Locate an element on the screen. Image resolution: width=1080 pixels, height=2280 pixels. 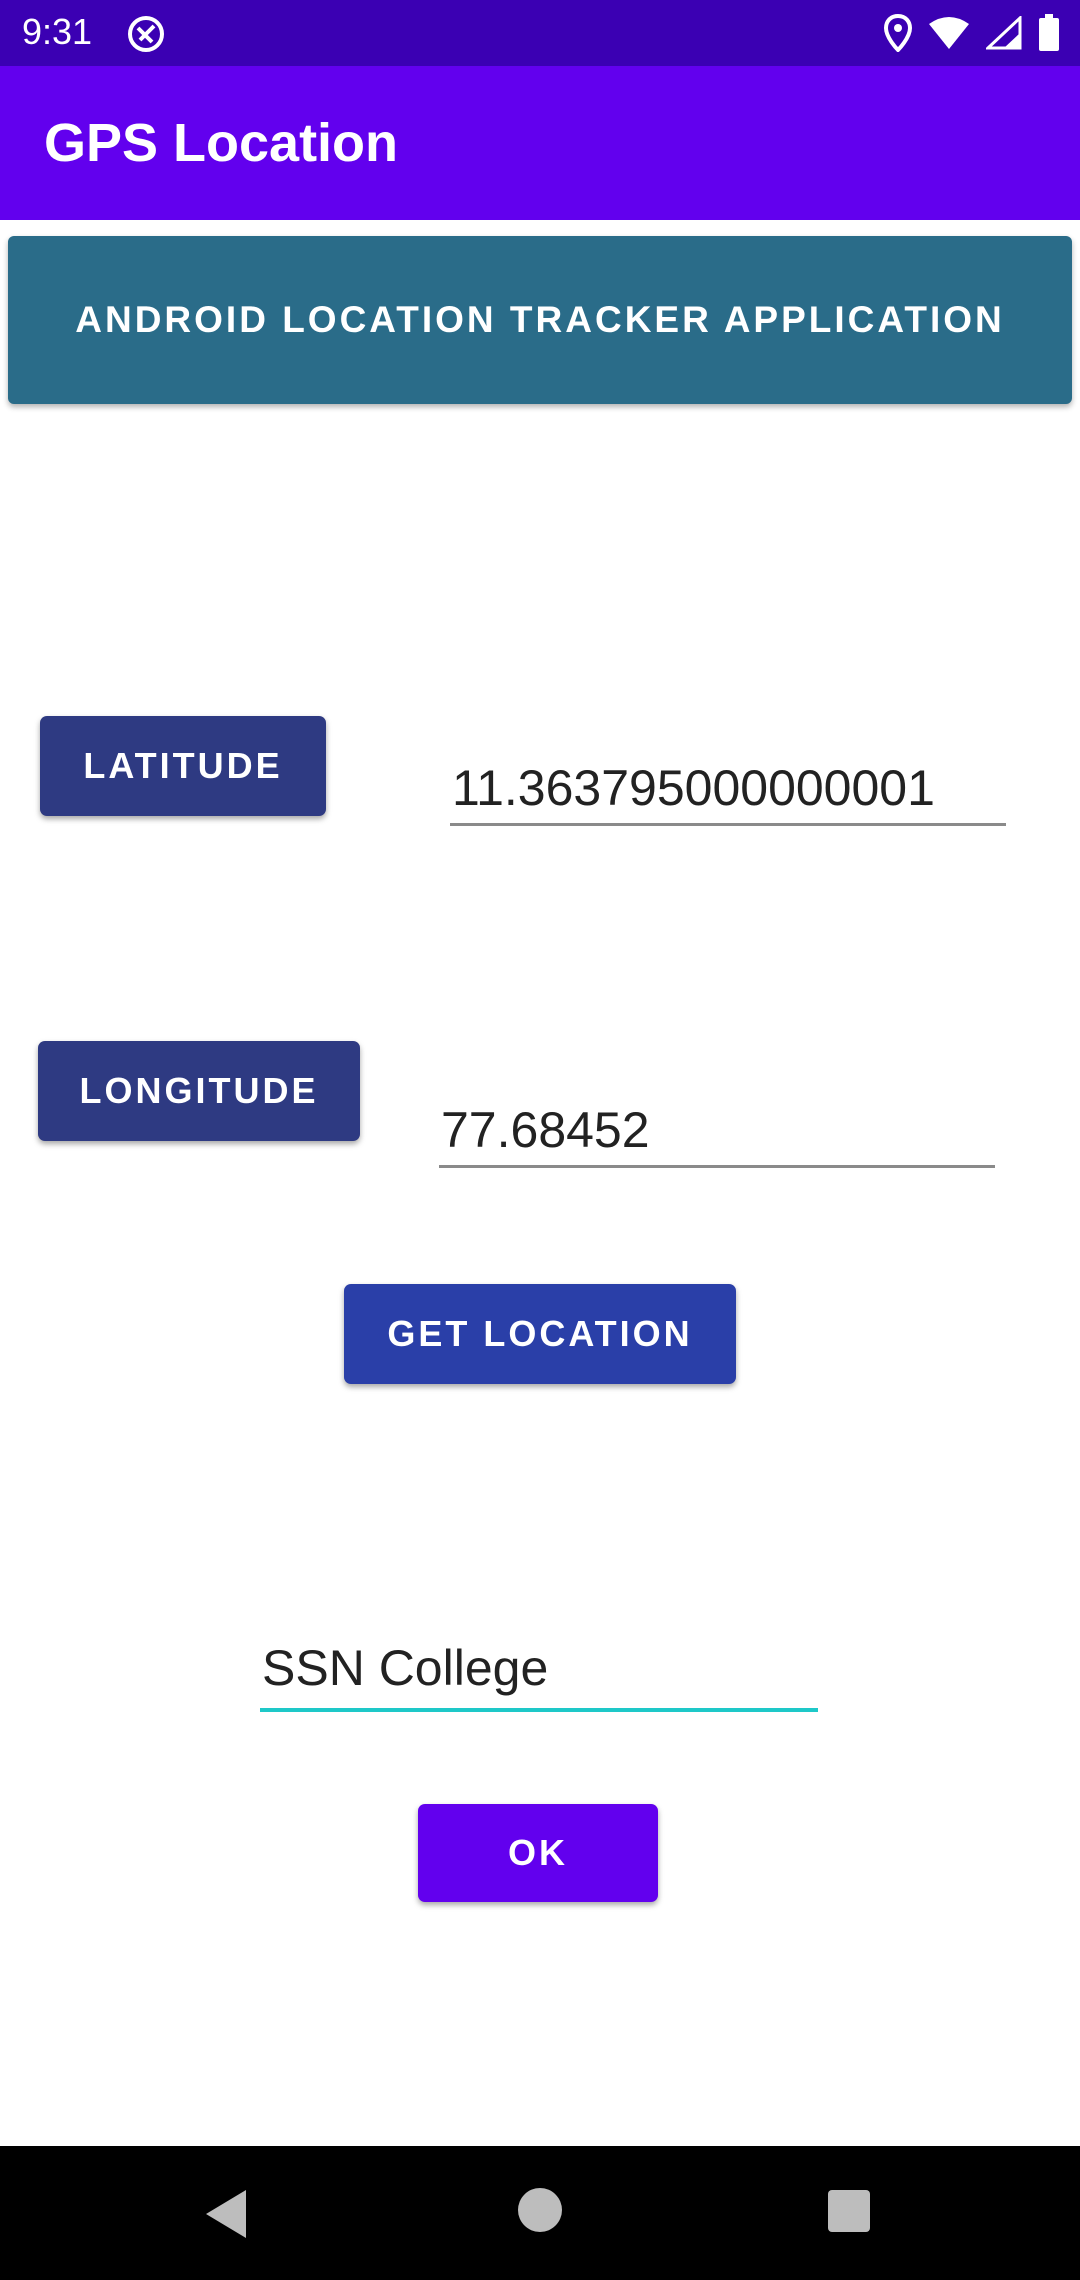
get-location-button: GET LOCATION is located at coordinates (540, 1334).